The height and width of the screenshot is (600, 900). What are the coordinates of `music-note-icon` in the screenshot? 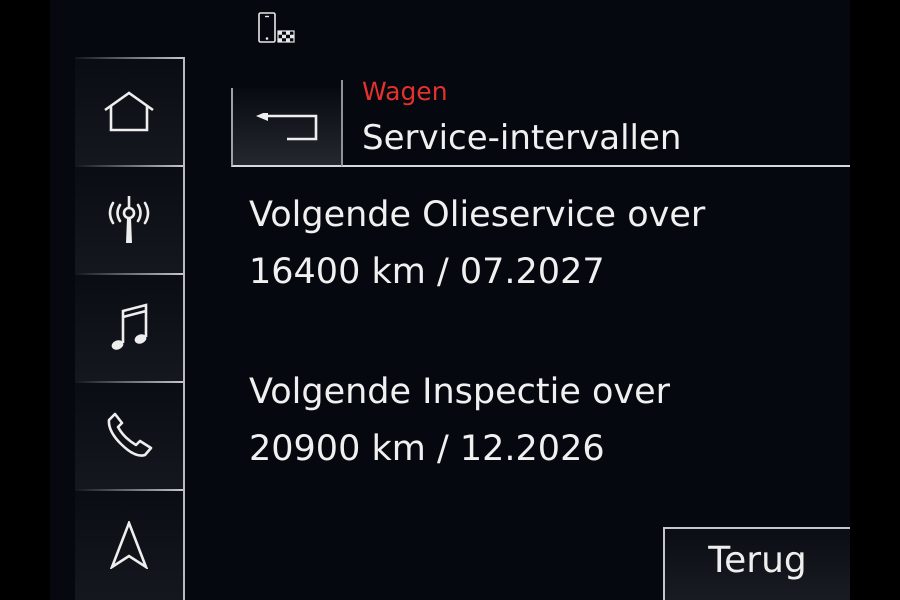 It's located at (129, 327).